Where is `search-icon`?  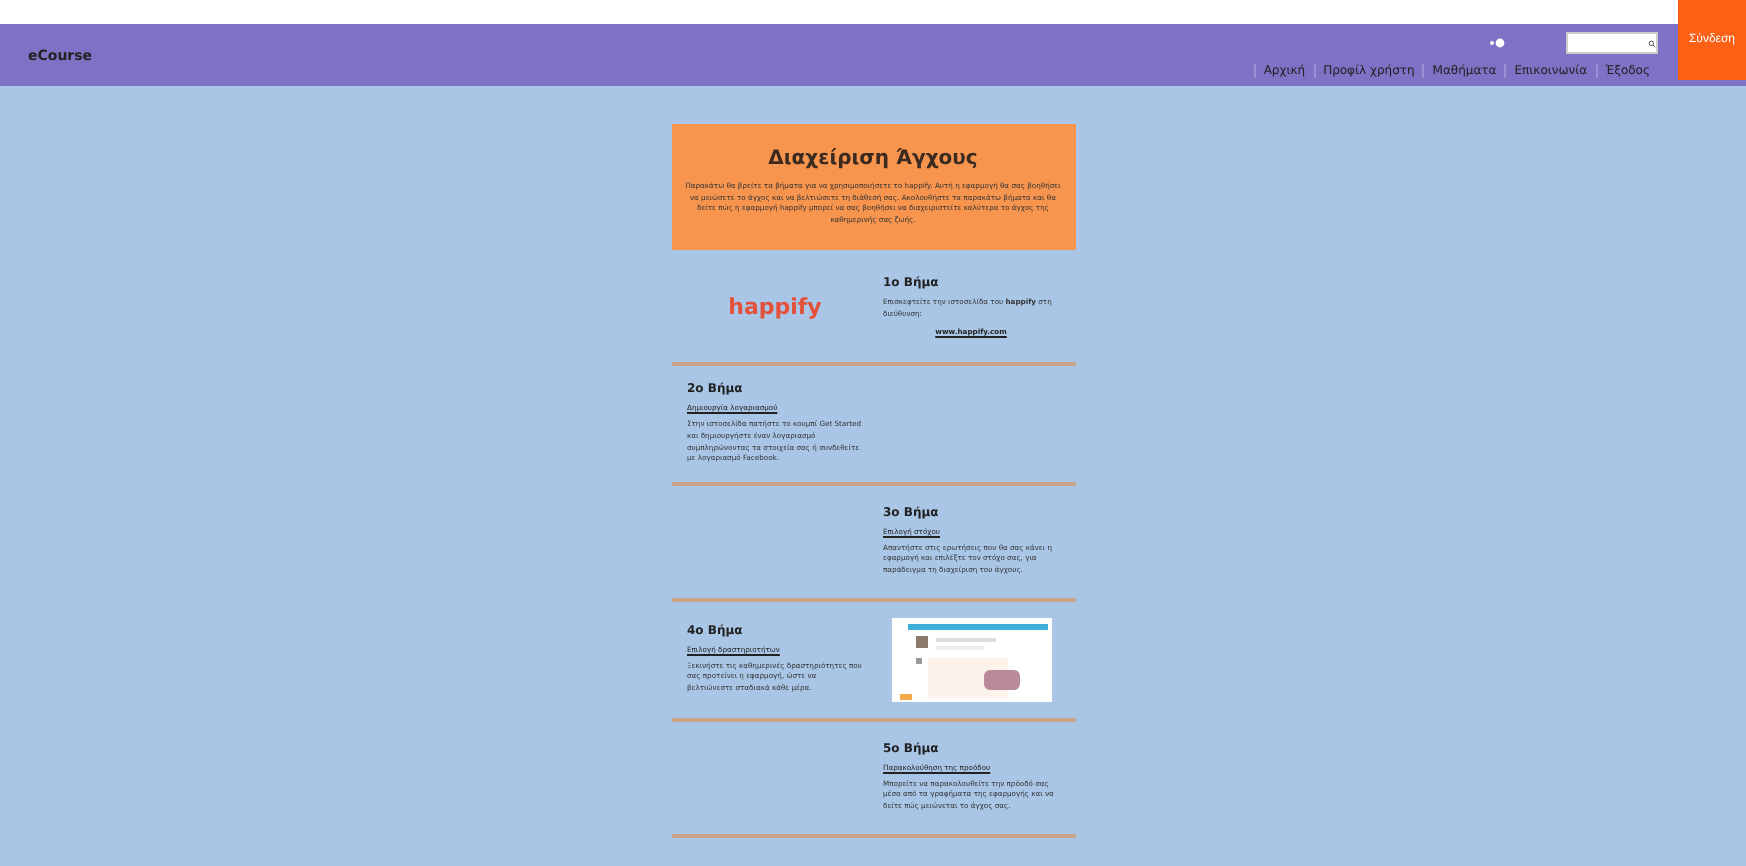
search-icon is located at coordinates (1652, 43).